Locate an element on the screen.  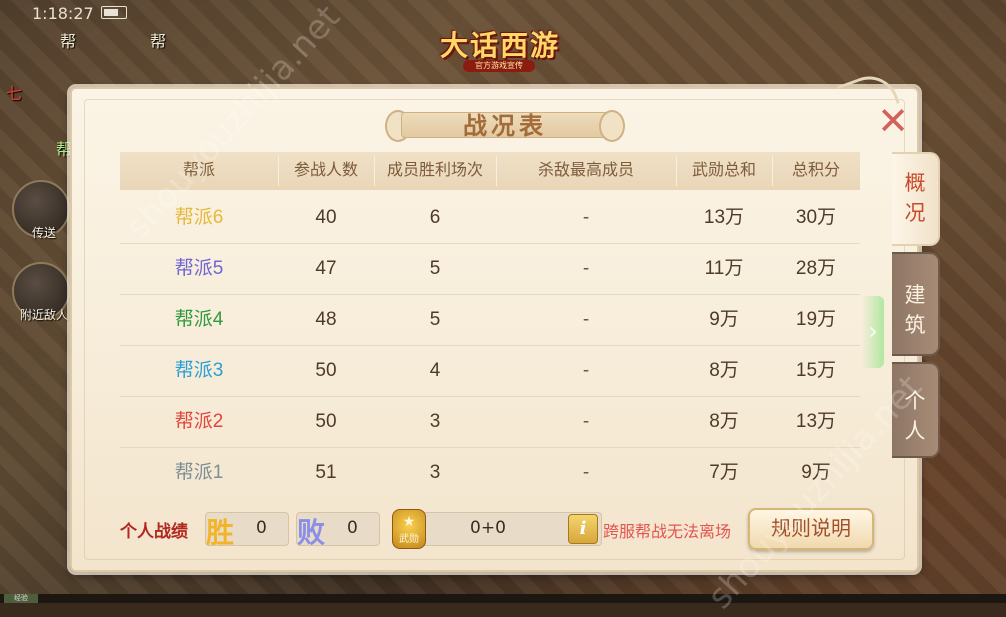
tab-overview-char: 概 is located at coordinates (915, 183).